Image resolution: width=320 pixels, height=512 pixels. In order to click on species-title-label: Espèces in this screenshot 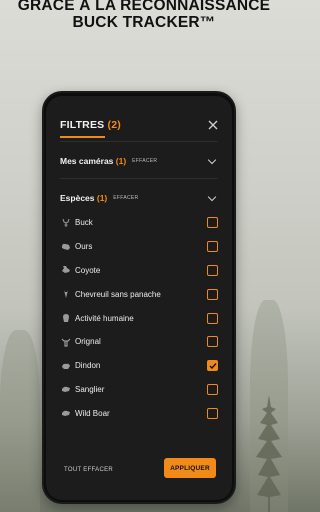, I will do `click(77, 198)`.